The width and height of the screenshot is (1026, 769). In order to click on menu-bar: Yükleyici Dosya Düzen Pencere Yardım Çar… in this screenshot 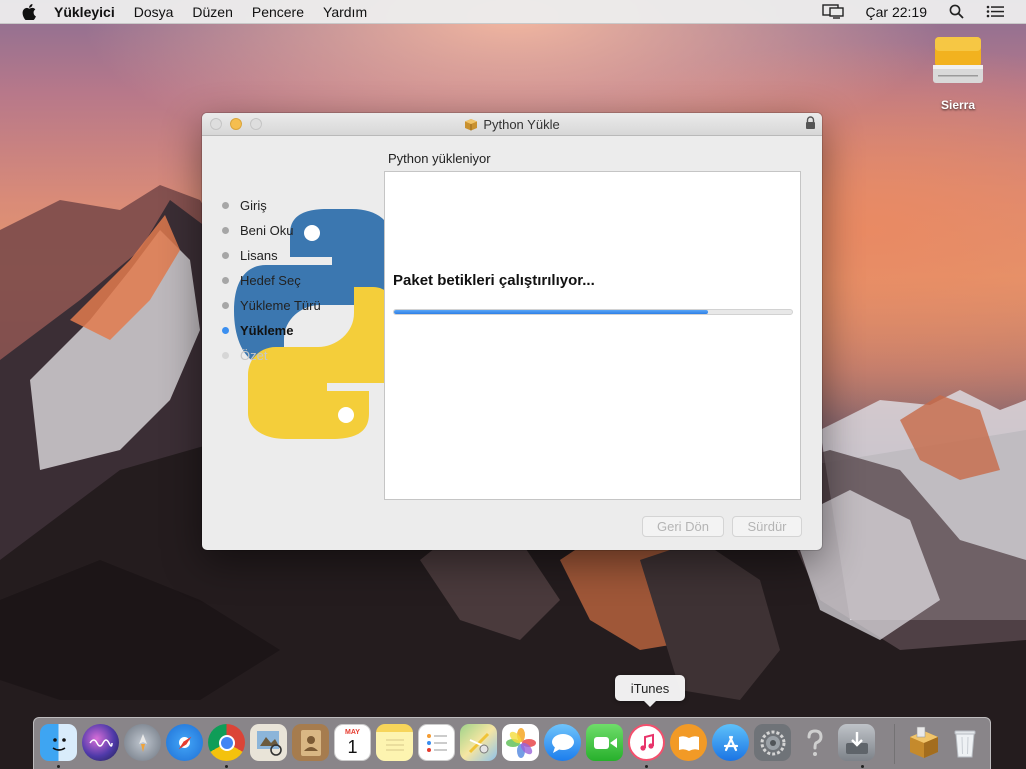, I will do `click(513, 12)`.